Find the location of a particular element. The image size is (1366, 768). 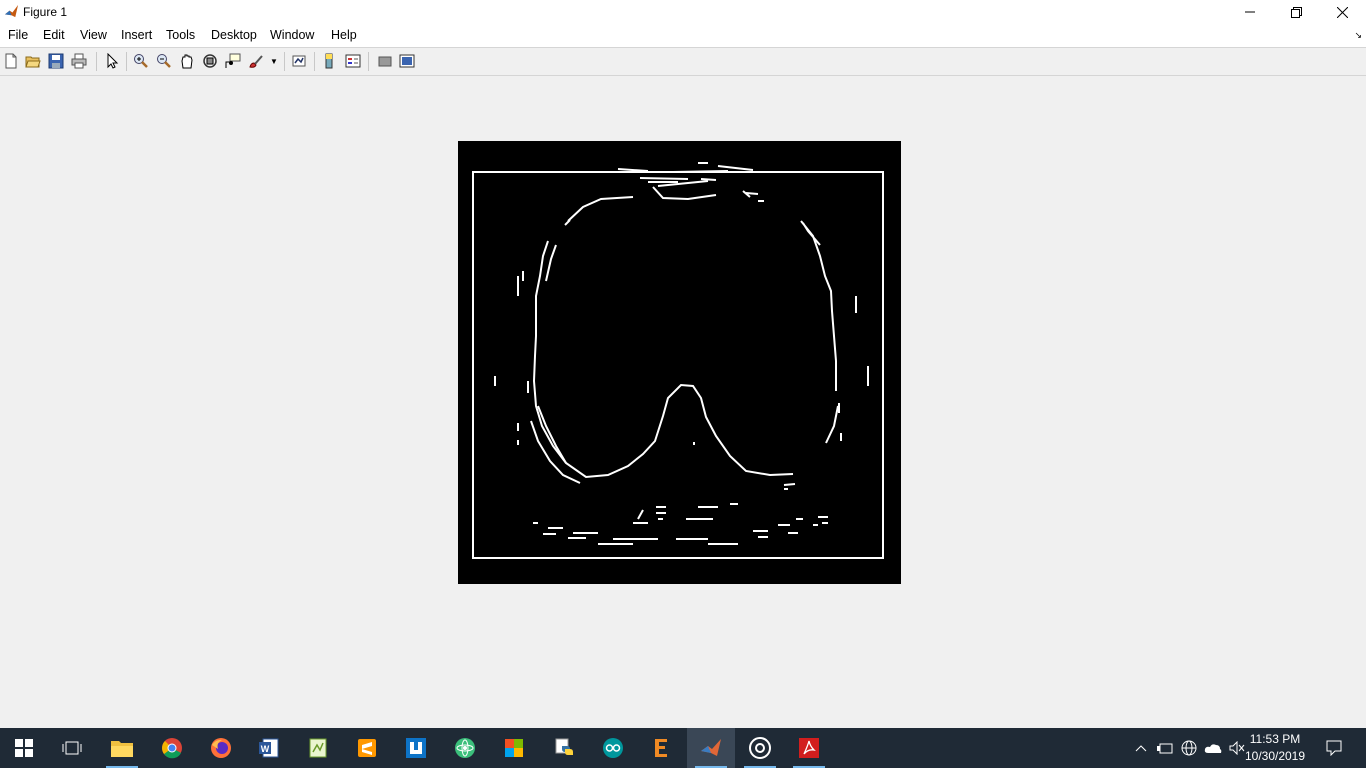

right-lobe-edge is located at coordinates (819, 332).